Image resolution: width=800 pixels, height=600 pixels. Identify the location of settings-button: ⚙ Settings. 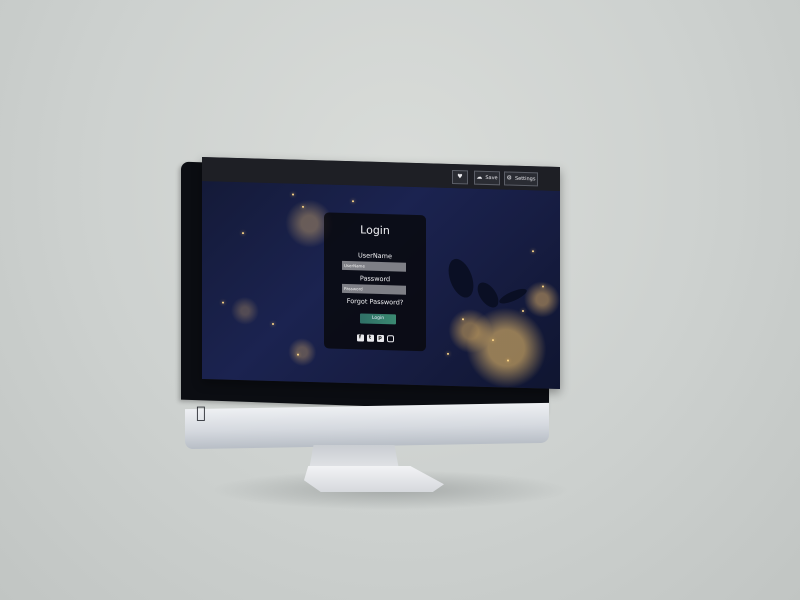
(521, 179).